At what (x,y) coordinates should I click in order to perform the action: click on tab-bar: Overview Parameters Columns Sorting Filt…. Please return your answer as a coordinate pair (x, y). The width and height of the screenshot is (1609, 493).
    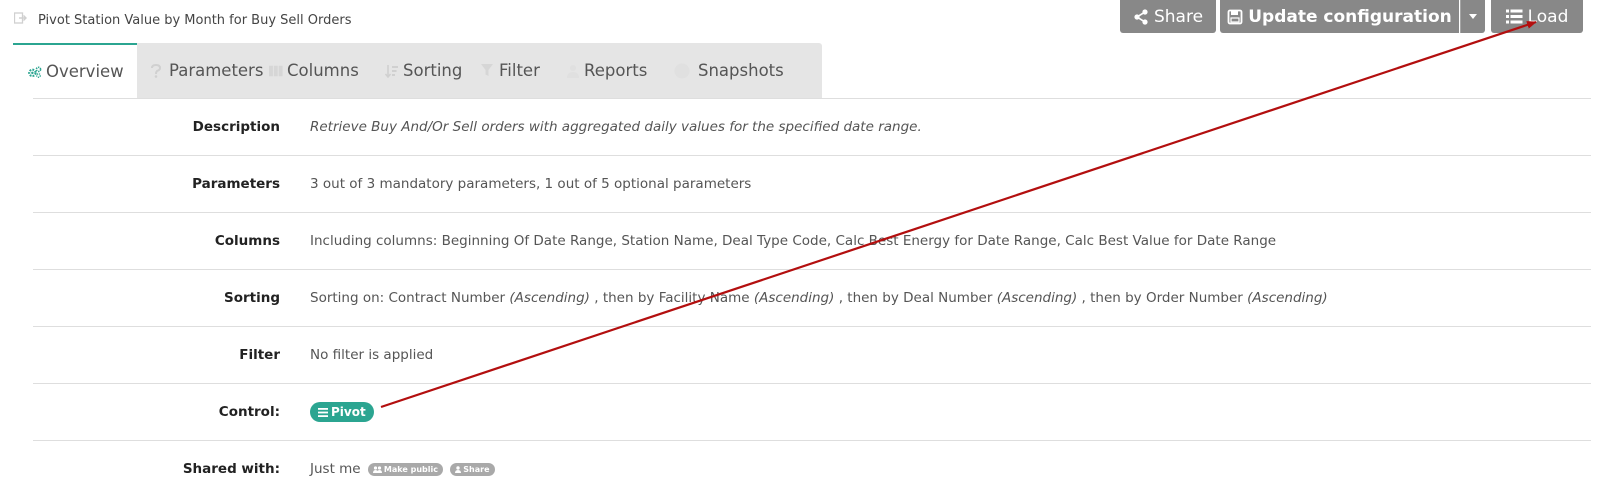
    Looking at the image, I should click on (402, 70).